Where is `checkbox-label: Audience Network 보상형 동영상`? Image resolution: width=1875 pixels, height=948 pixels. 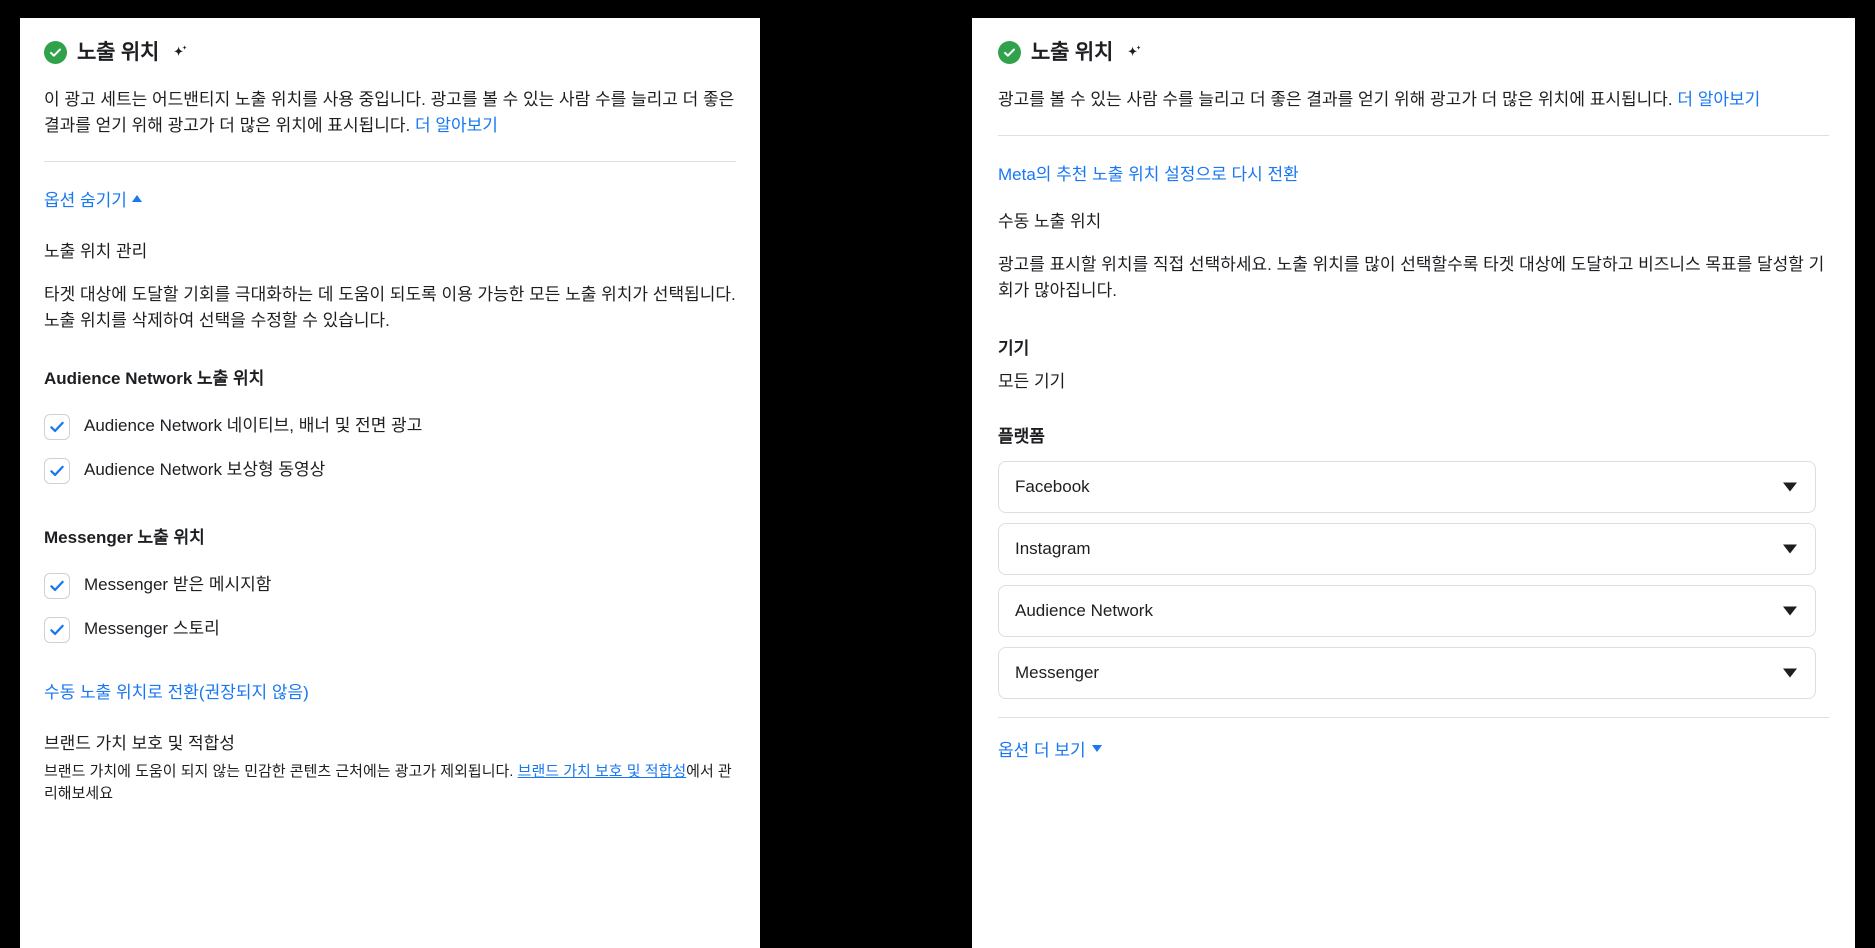
checkbox-label: Audience Network 보상형 동영상 is located at coordinates (205, 470).